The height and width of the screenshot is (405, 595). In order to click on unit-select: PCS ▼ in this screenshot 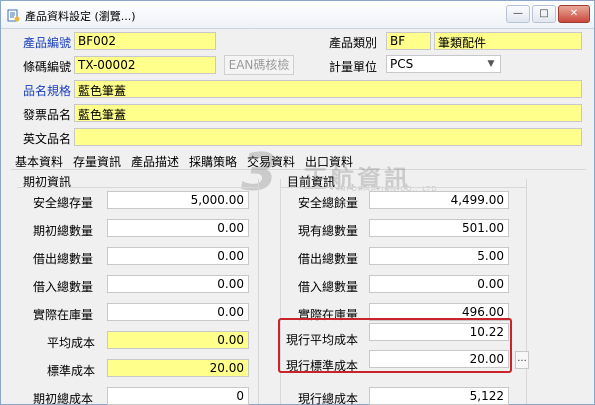, I will do `click(443, 64)`.